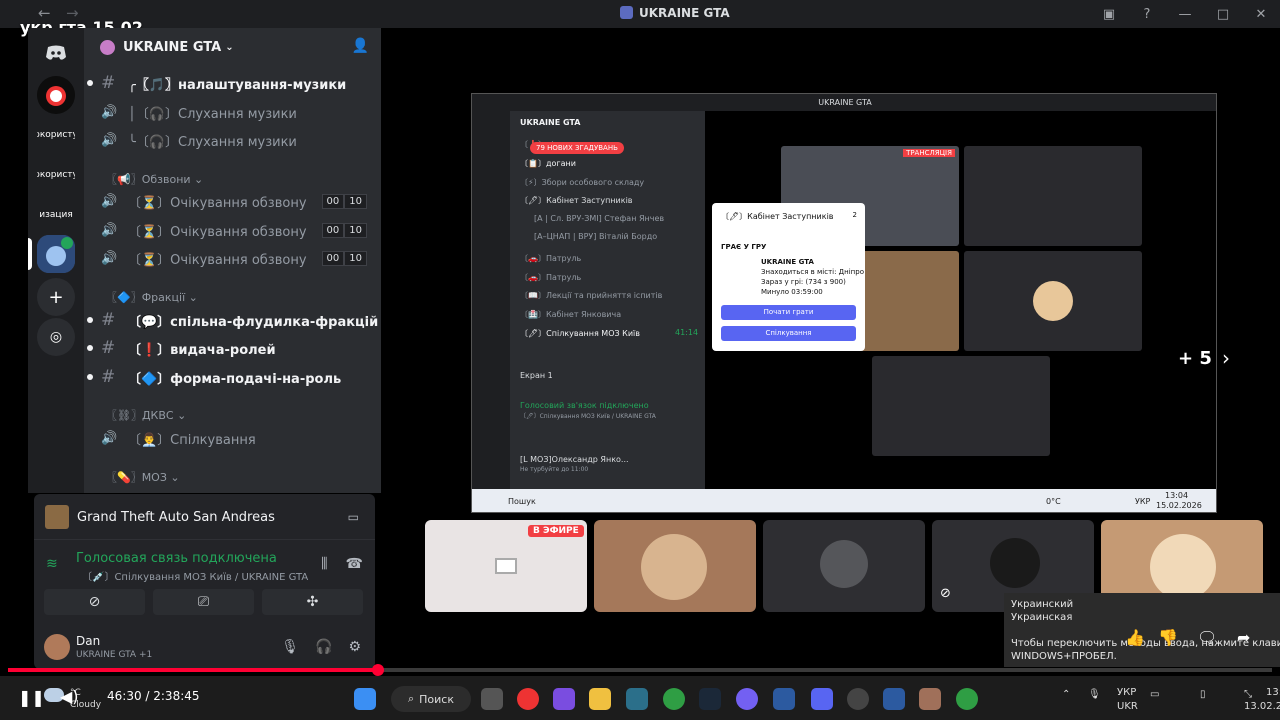 The width and height of the screenshot is (1280, 720). Describe the element at coordinates (1226, 358) in the screenshot. I see `chevron-right-icon: ›` at that location.